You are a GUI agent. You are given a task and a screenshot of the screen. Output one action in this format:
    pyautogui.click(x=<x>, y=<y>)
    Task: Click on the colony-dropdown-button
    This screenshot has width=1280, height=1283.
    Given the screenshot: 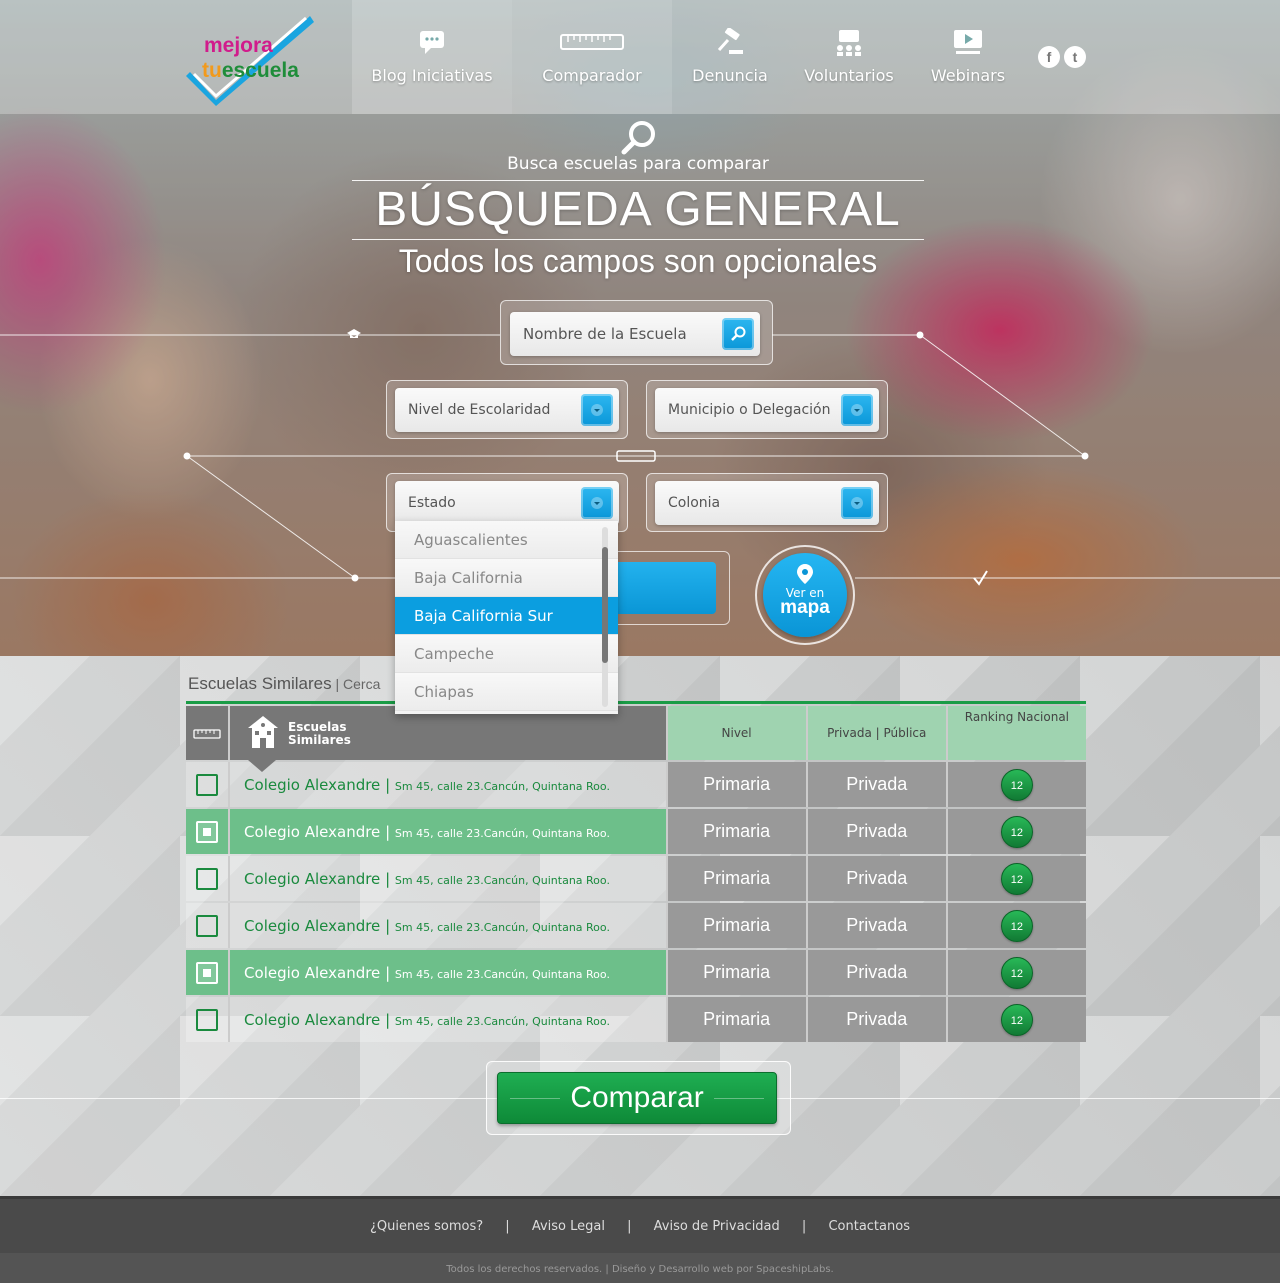 What is the action you would take?
    pyautogui.click(x=857, y=503)
    